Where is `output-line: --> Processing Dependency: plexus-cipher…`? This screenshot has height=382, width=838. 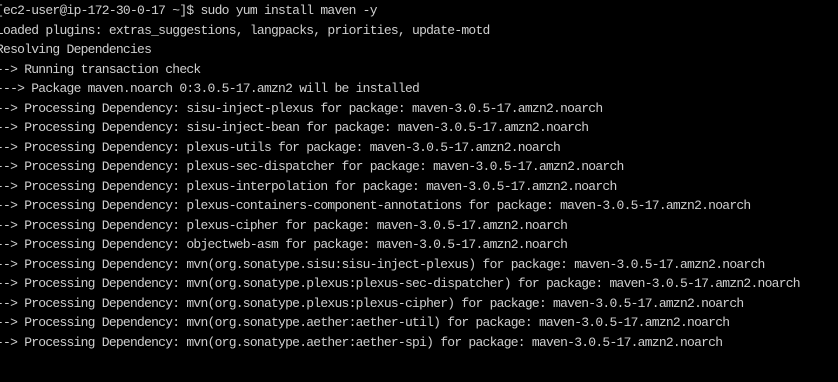 output-line: --> Processing Dependency: plexus-cipher… is located at coordinates (284, 225).